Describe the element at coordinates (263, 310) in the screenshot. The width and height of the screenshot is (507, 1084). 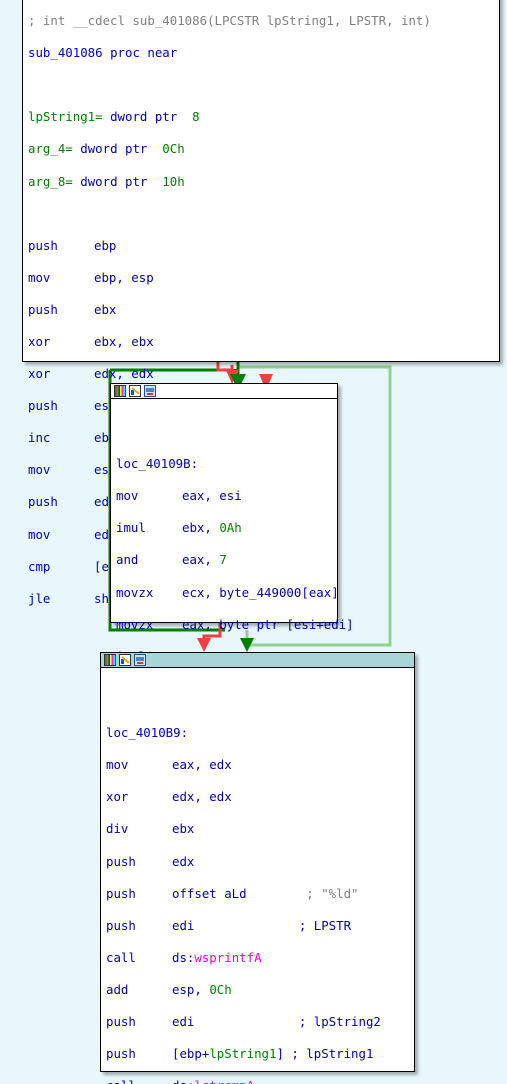
I see `code-line: push ebx` at that location.